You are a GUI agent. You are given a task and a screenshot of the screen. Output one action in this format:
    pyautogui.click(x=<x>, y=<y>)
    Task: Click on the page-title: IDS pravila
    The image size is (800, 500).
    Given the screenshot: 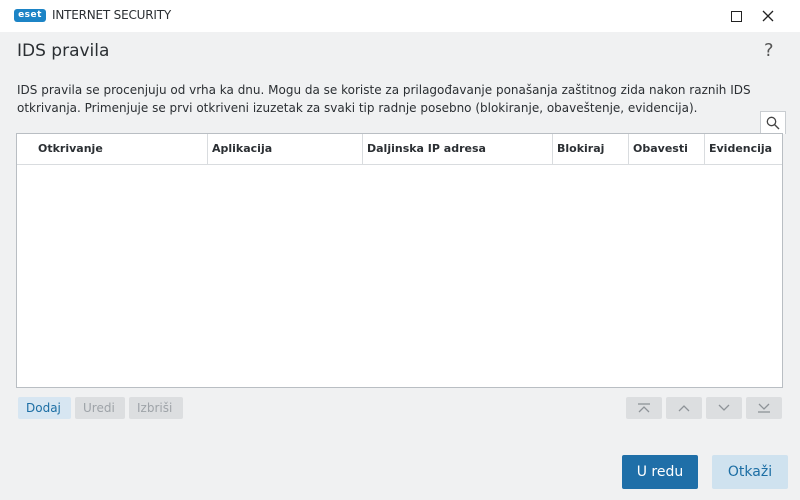 What is the action you would take?
    pyautogui.click(x=63, y=51)
    